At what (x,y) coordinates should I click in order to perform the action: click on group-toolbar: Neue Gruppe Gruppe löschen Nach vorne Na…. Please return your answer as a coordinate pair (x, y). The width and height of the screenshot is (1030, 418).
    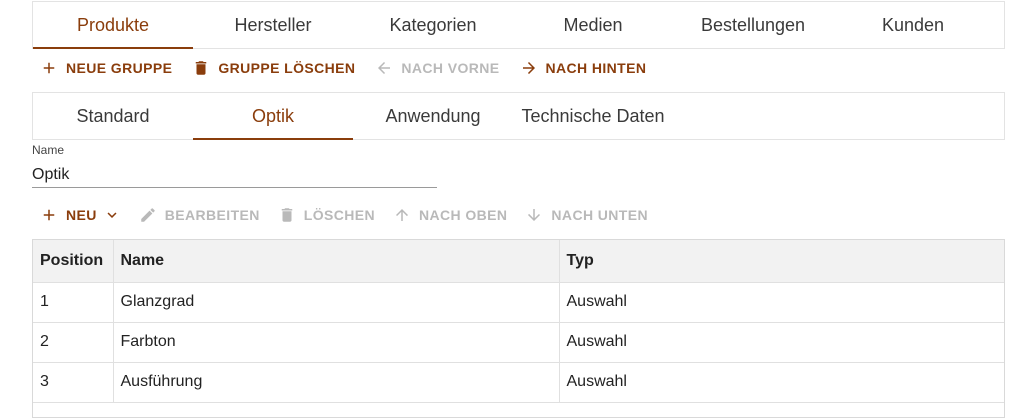
    Looking at the image, I should click on (343, 68).